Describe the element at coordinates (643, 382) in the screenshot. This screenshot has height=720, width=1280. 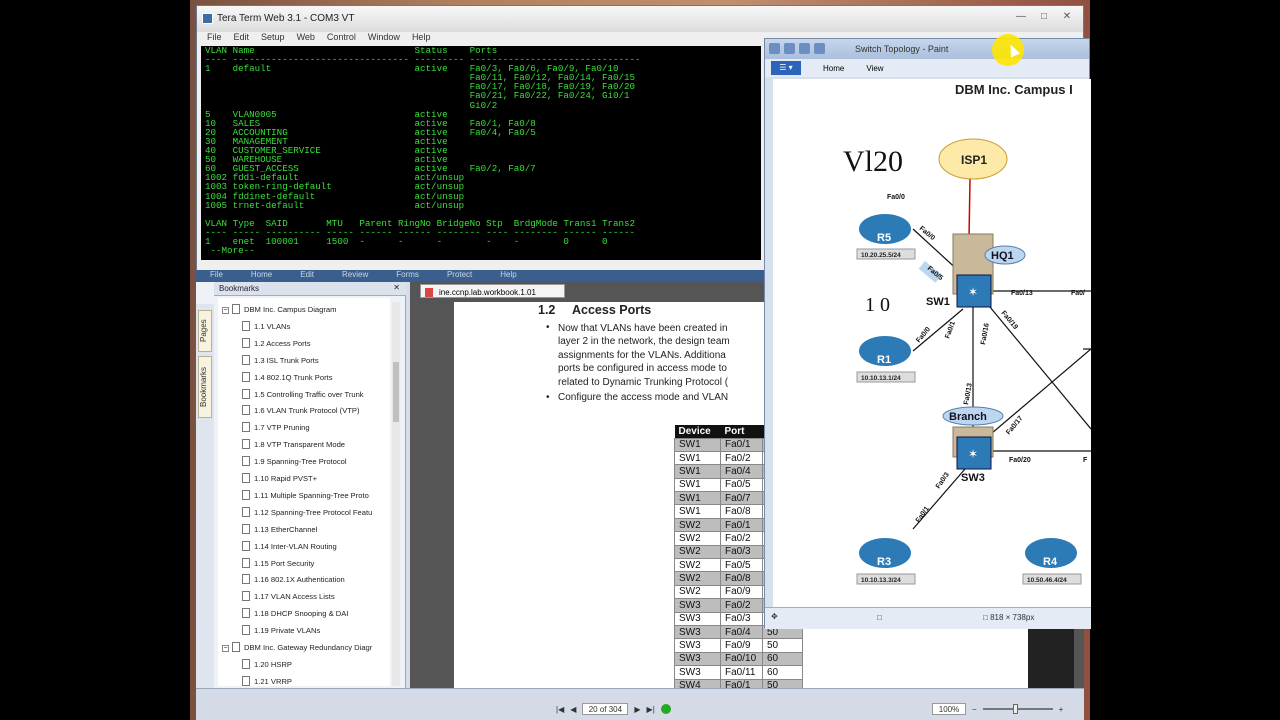
I see `paragraph-line: related to Dynamic Trunking Protocol (` at that location.